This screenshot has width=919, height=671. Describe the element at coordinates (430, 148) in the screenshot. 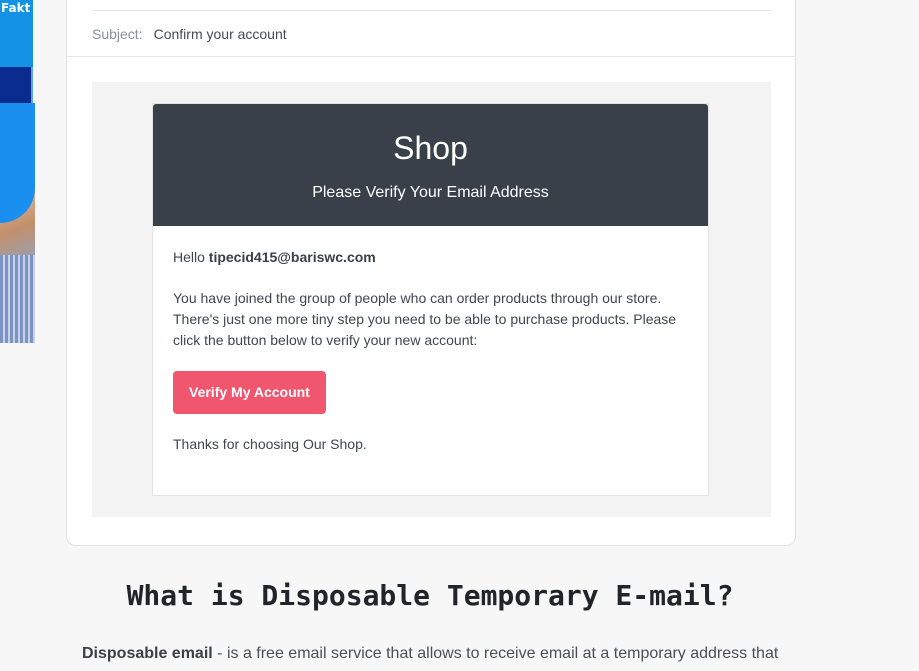

I see `shop-title: Shop` at that location.